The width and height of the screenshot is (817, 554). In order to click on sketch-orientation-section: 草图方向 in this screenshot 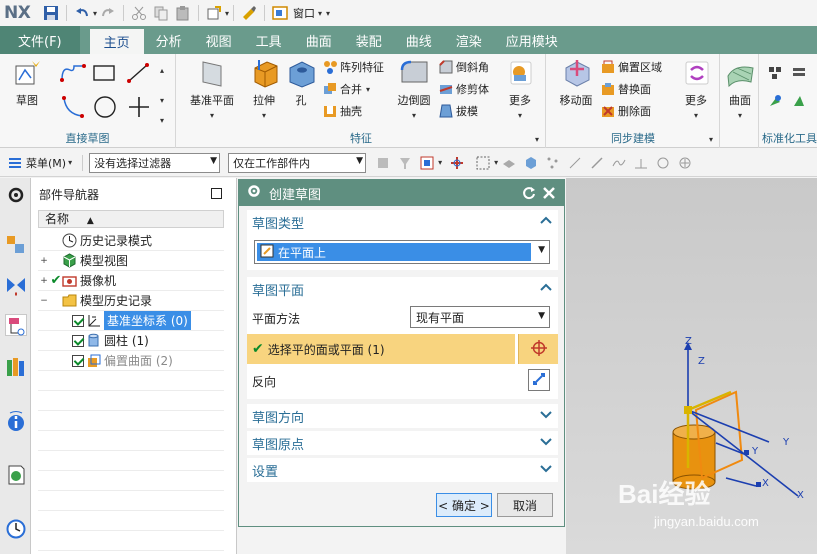, I will do `click(402, 416)`.